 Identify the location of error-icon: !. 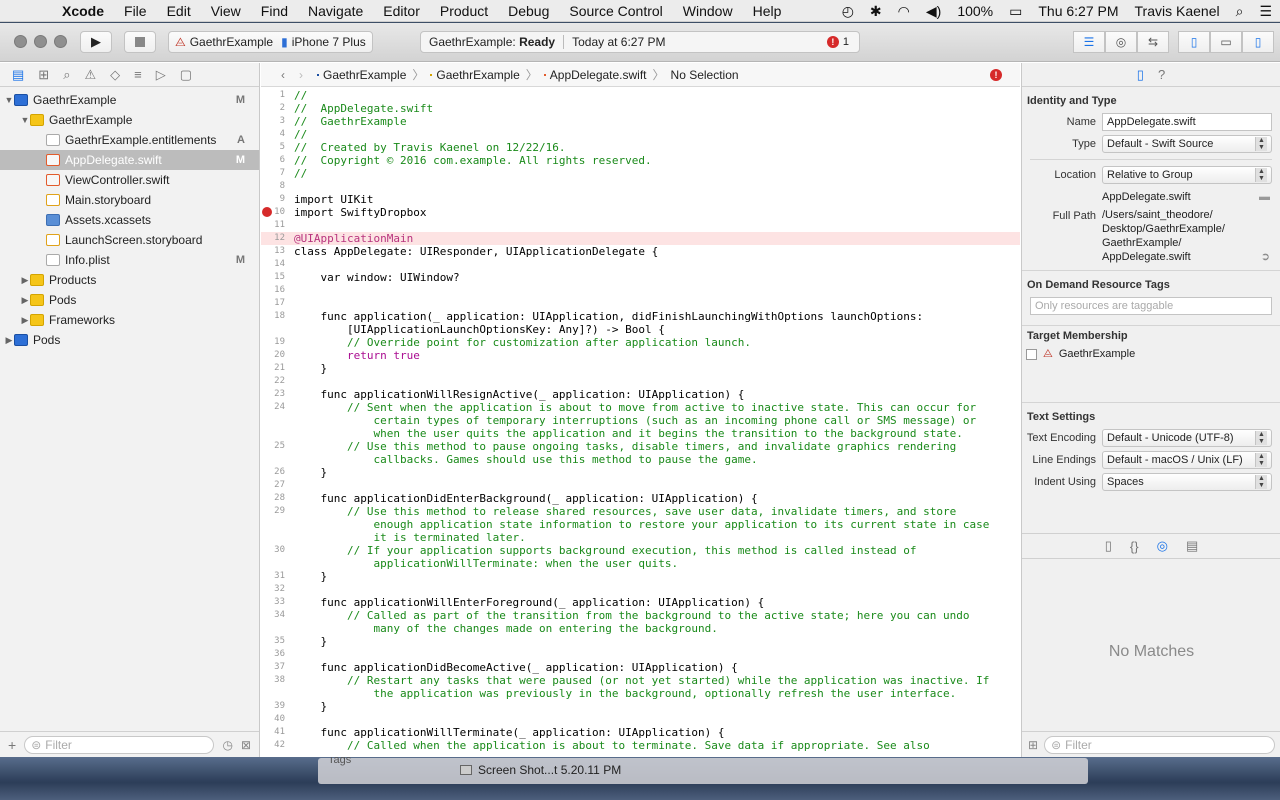
(832, 42).